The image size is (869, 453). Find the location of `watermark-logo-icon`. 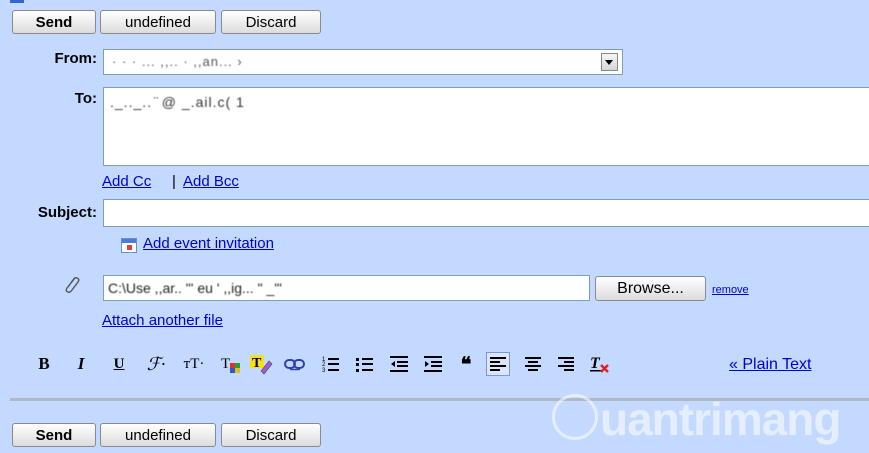

watermark-logo-icon is located at coordinates (575, 417).